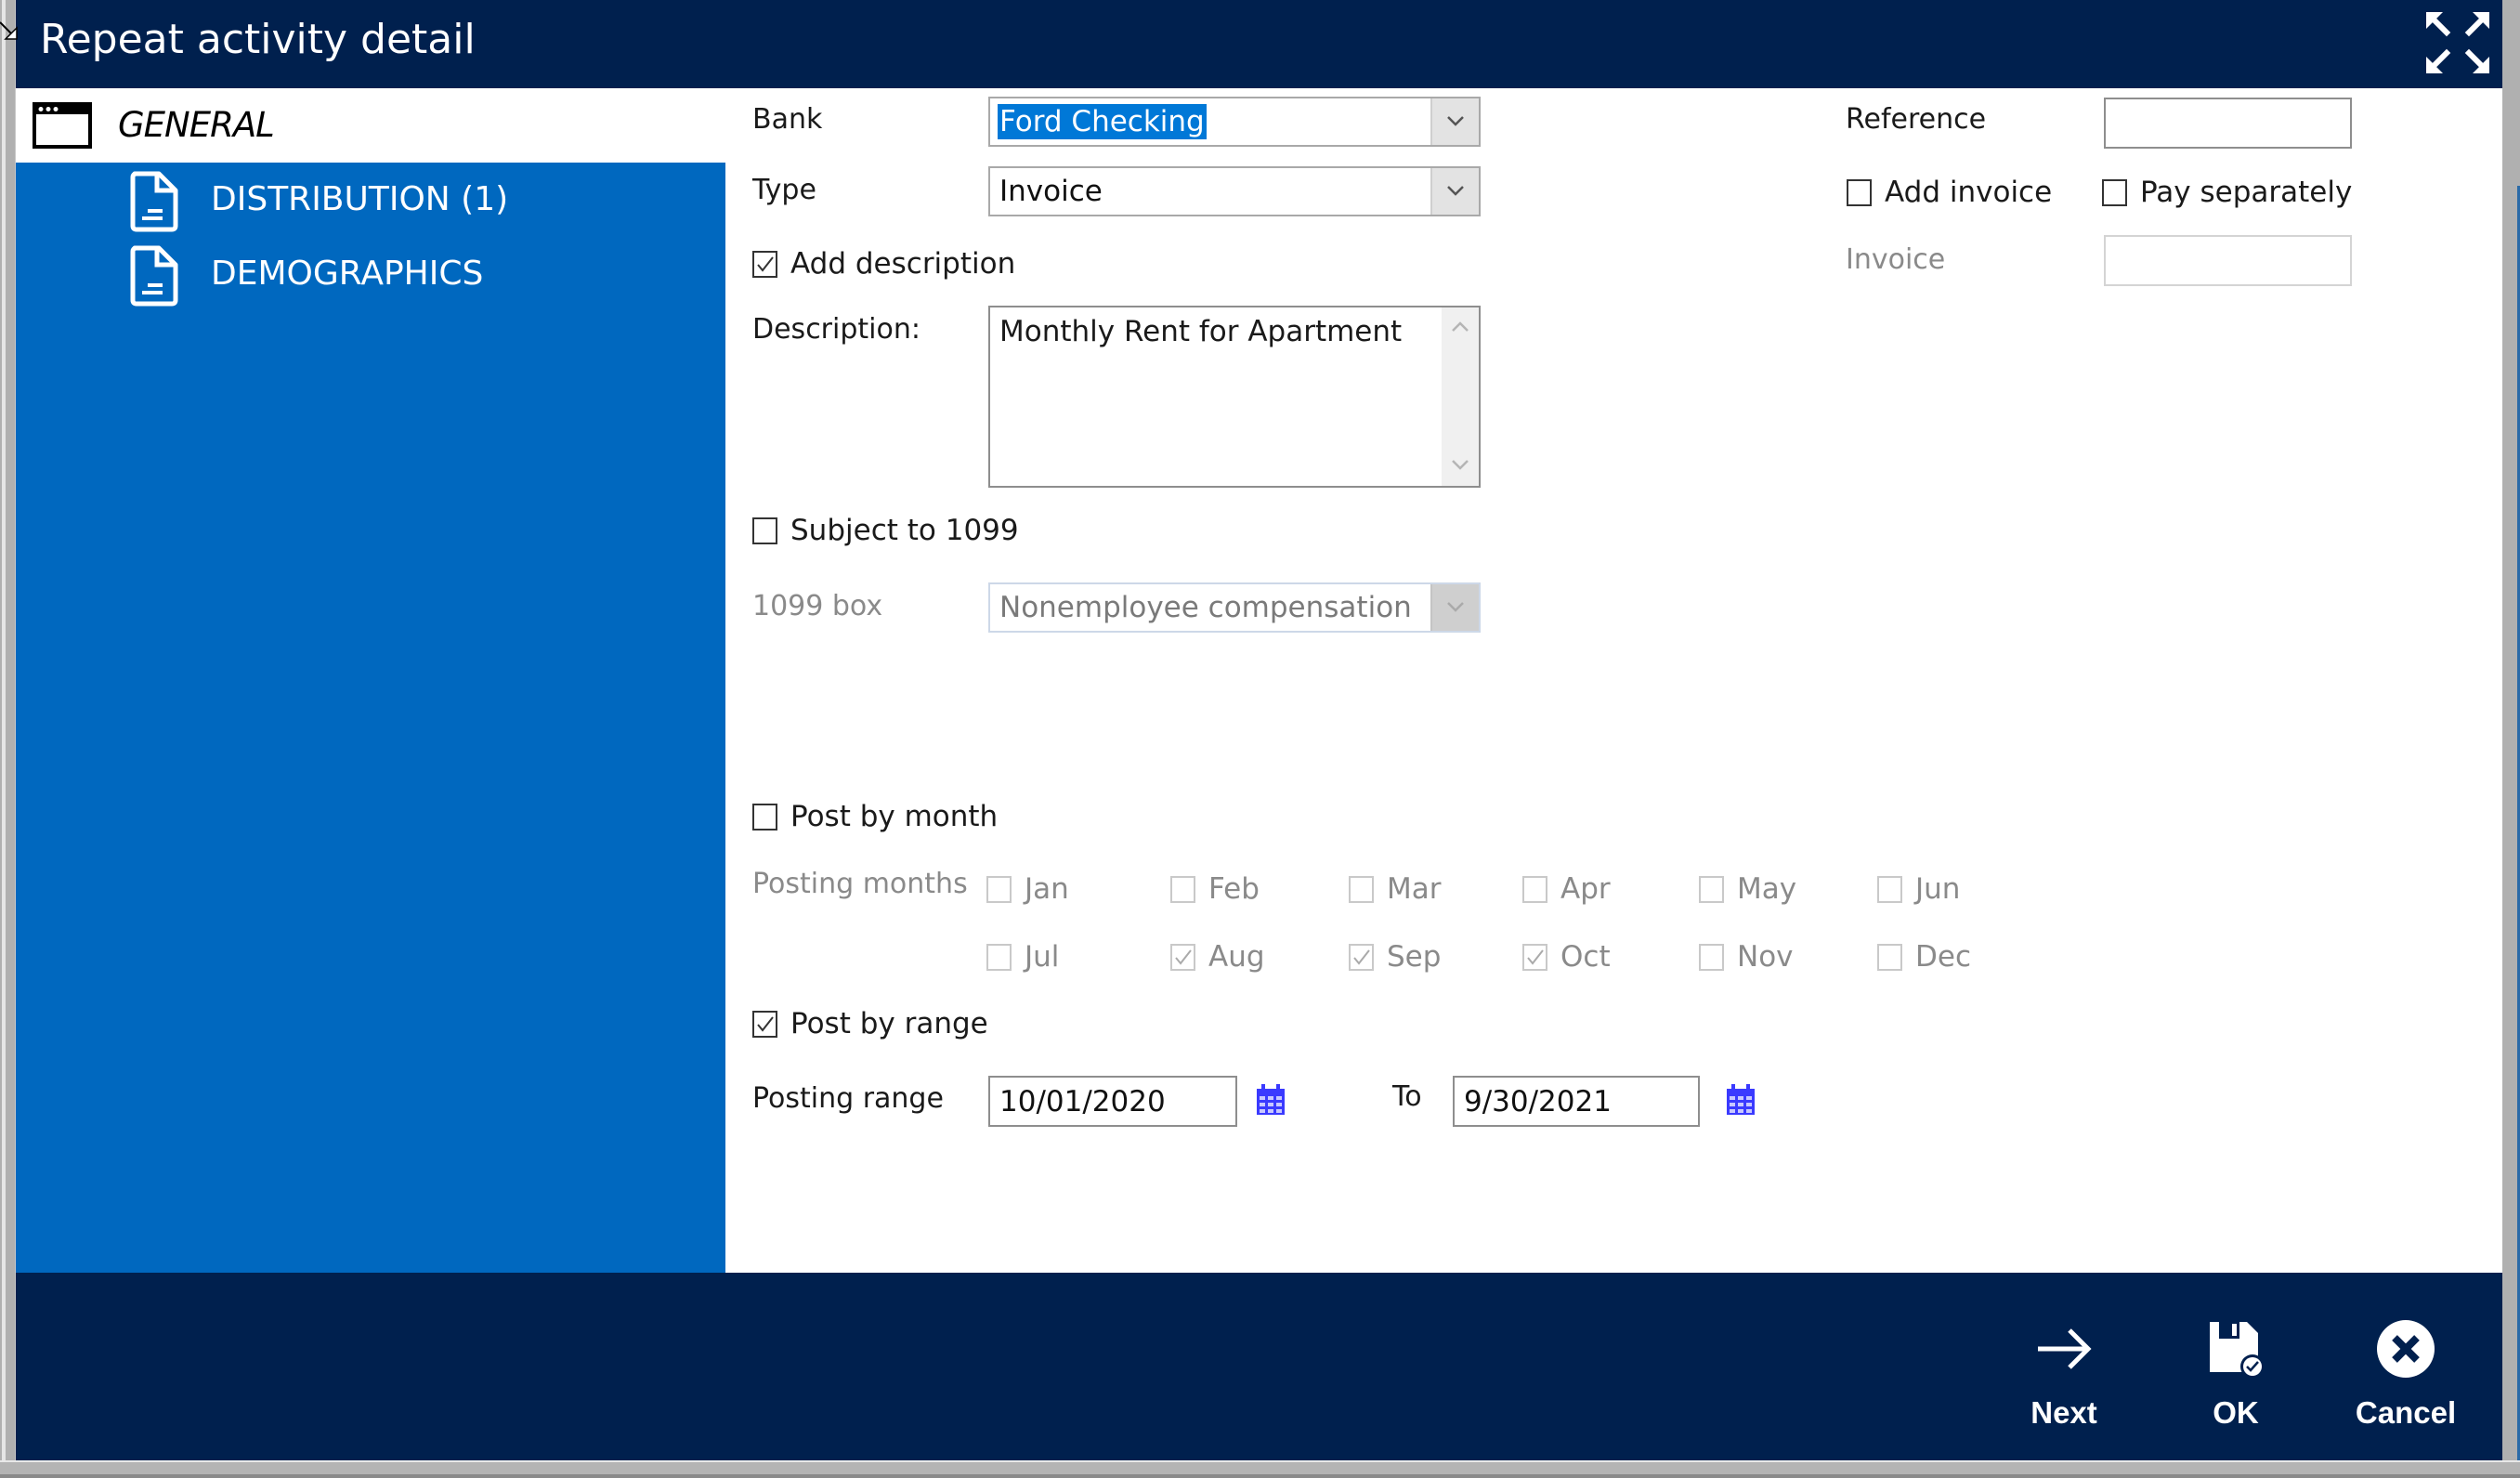 The width and height of the screenshot is (2520, 1478). Describe the element at coordinates (1205, 607) in the screenshot. I see `box-1099-value: Nonemployee compensation` at that location.